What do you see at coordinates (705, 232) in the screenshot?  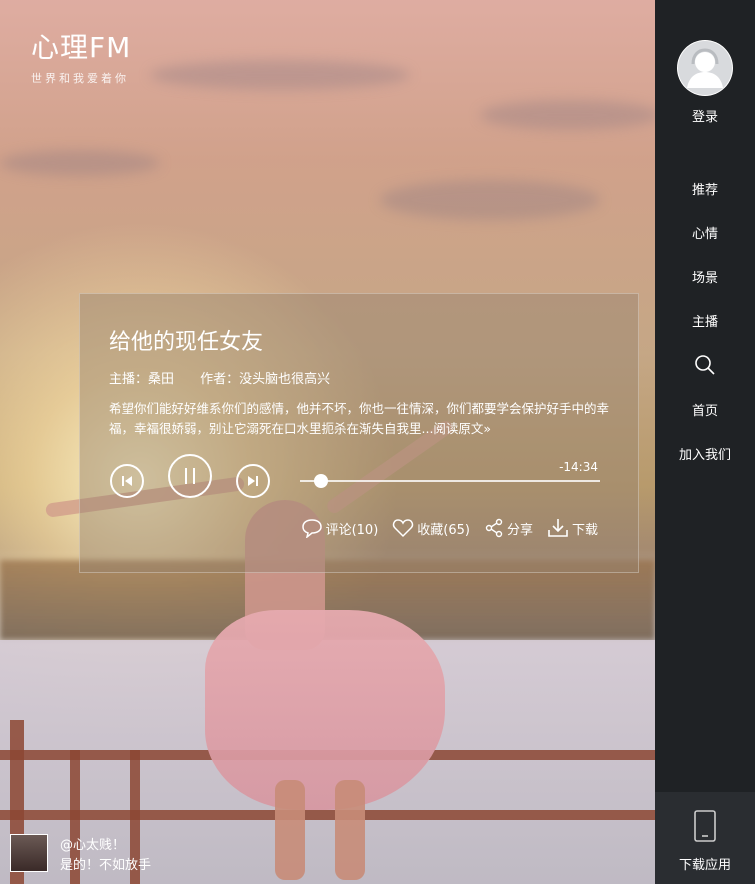 I see `nav-item-mood: 心情` at bounding box center [705, 232].